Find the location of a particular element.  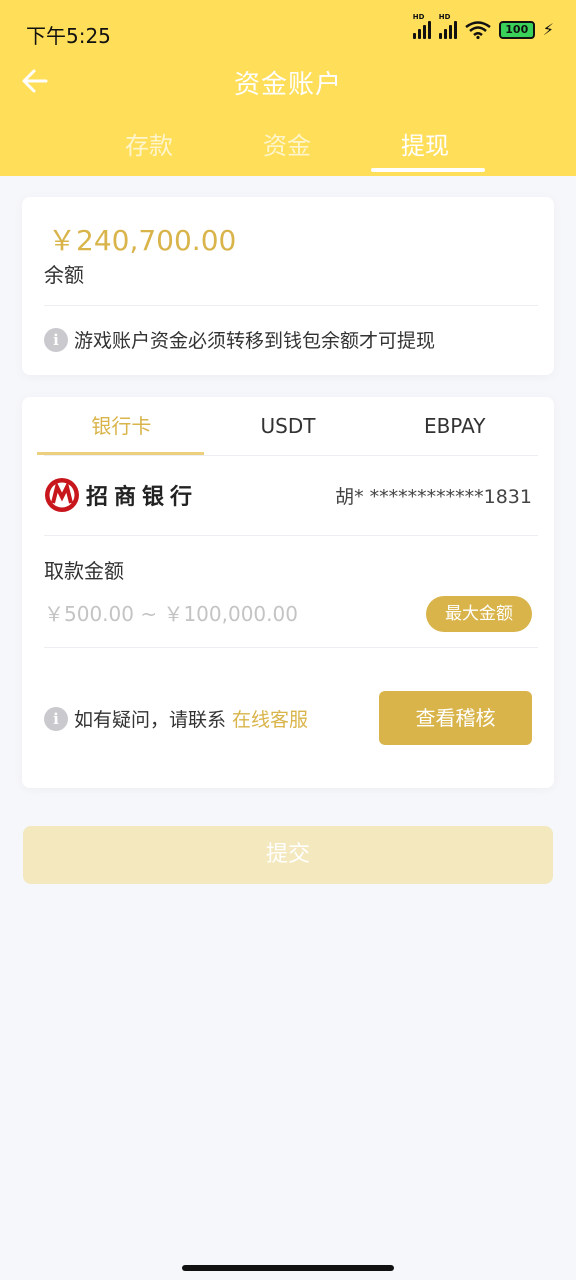

status-time: 下午5:25 is located at coordinates (68, 36).